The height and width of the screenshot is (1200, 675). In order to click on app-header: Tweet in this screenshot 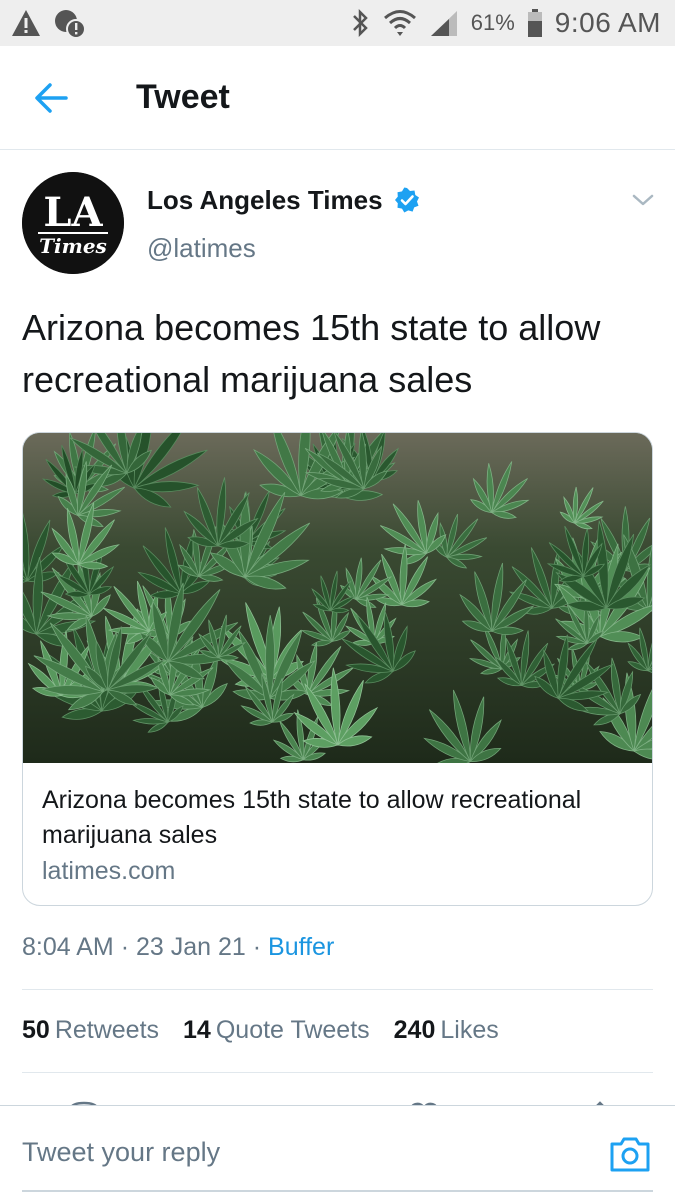, I will do `click(337, 98)`.